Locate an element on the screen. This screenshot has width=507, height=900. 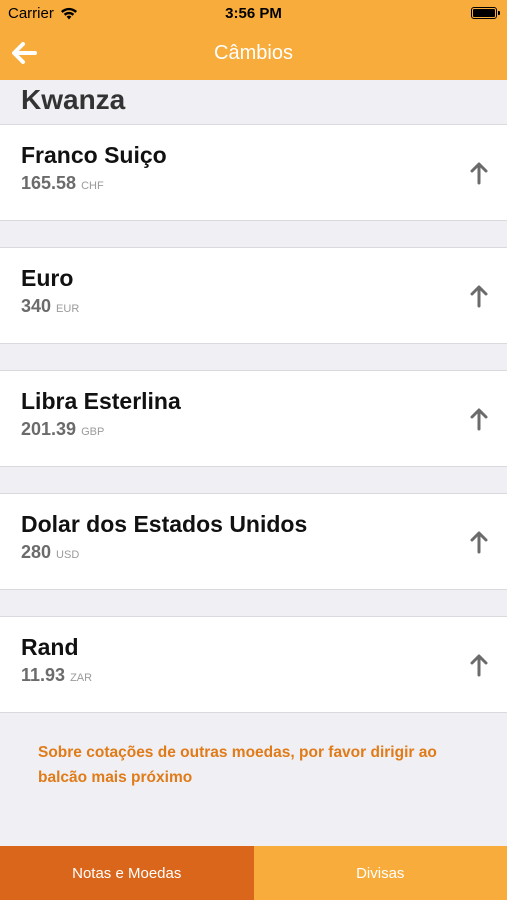
status-time: 3:56 PM is located at coordinates (253, 13).